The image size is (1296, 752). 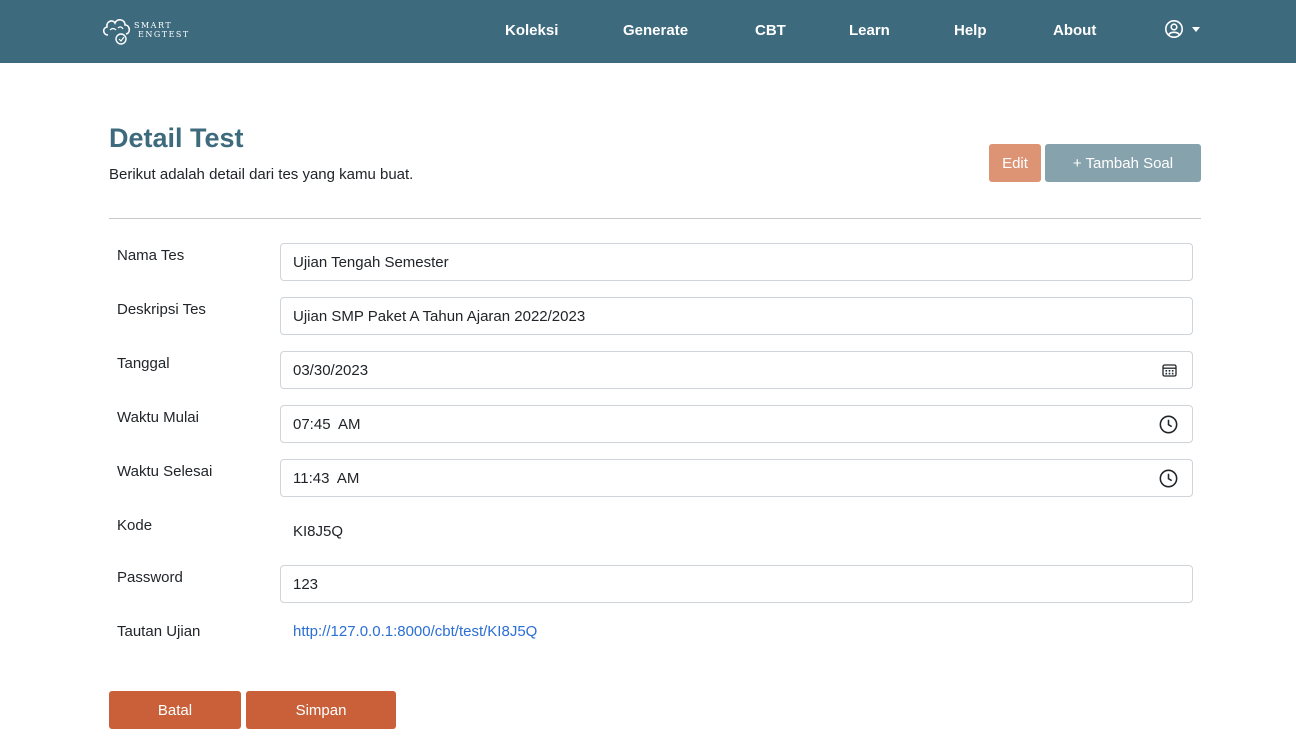 What do you see at coordinates (970, 31) in the screenshot?
I see `nav-link-help: Help` at bounding box center [970, 31].